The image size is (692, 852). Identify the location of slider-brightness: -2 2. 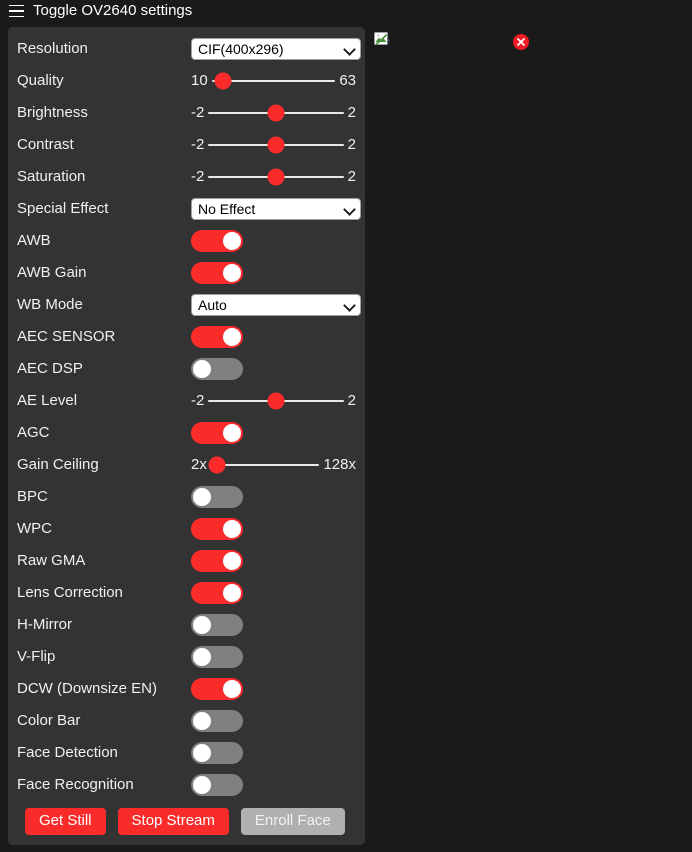
(273, 113).